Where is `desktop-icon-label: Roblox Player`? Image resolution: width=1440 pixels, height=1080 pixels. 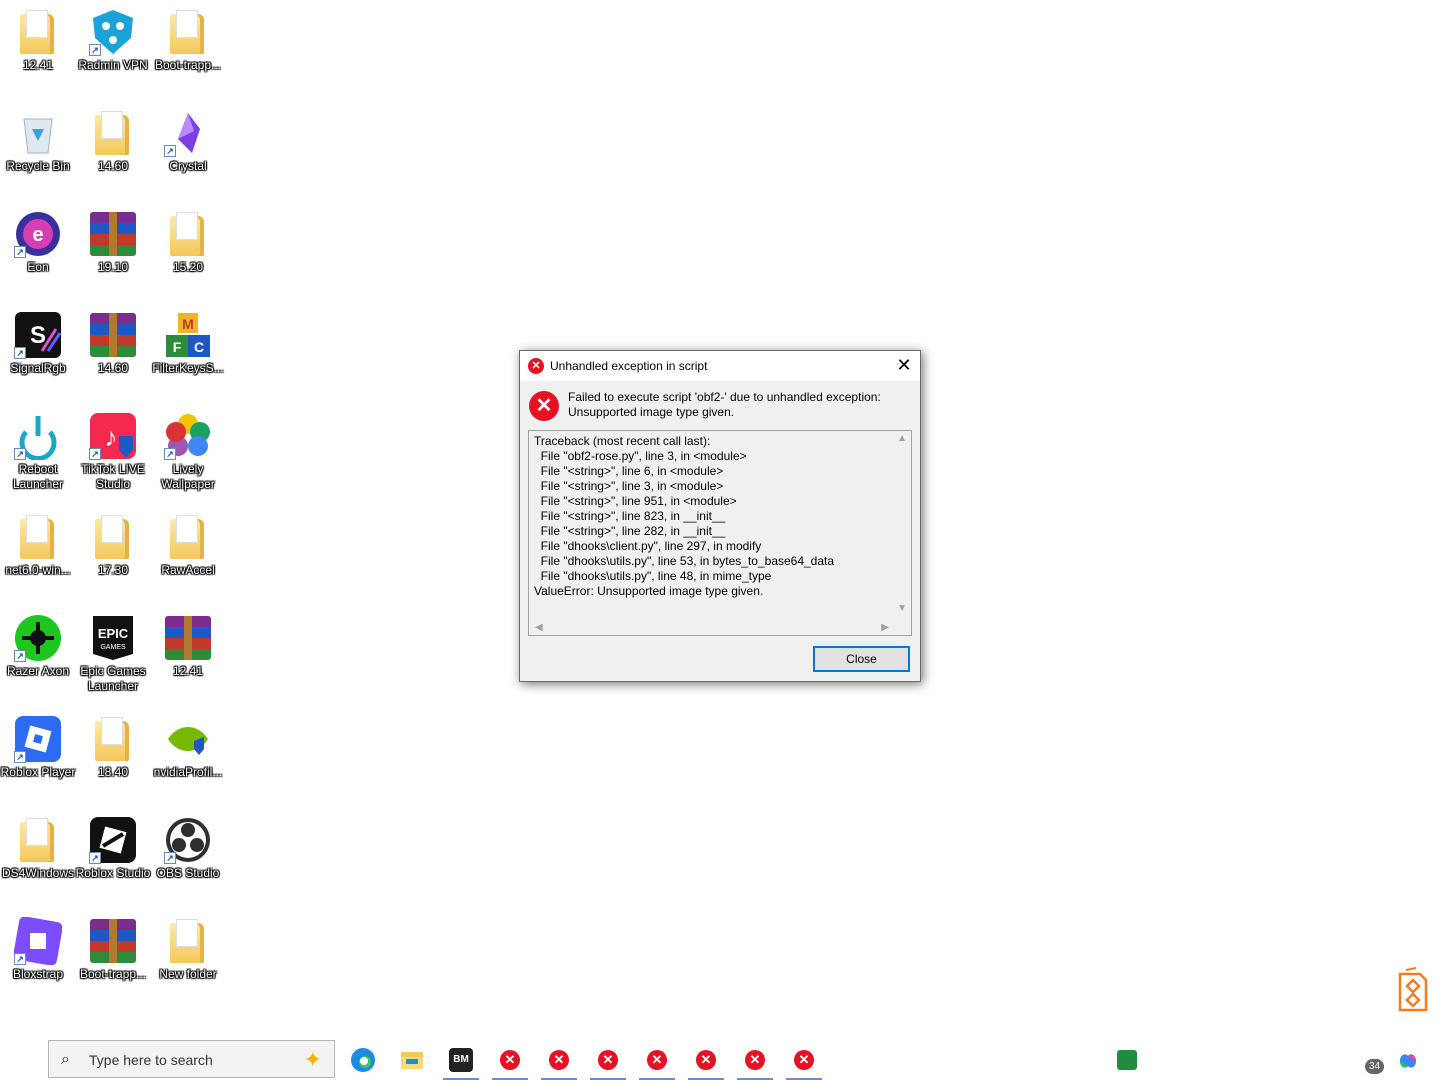
desktop-icon-label: Roblox Player is located at coordinates (38, 772).